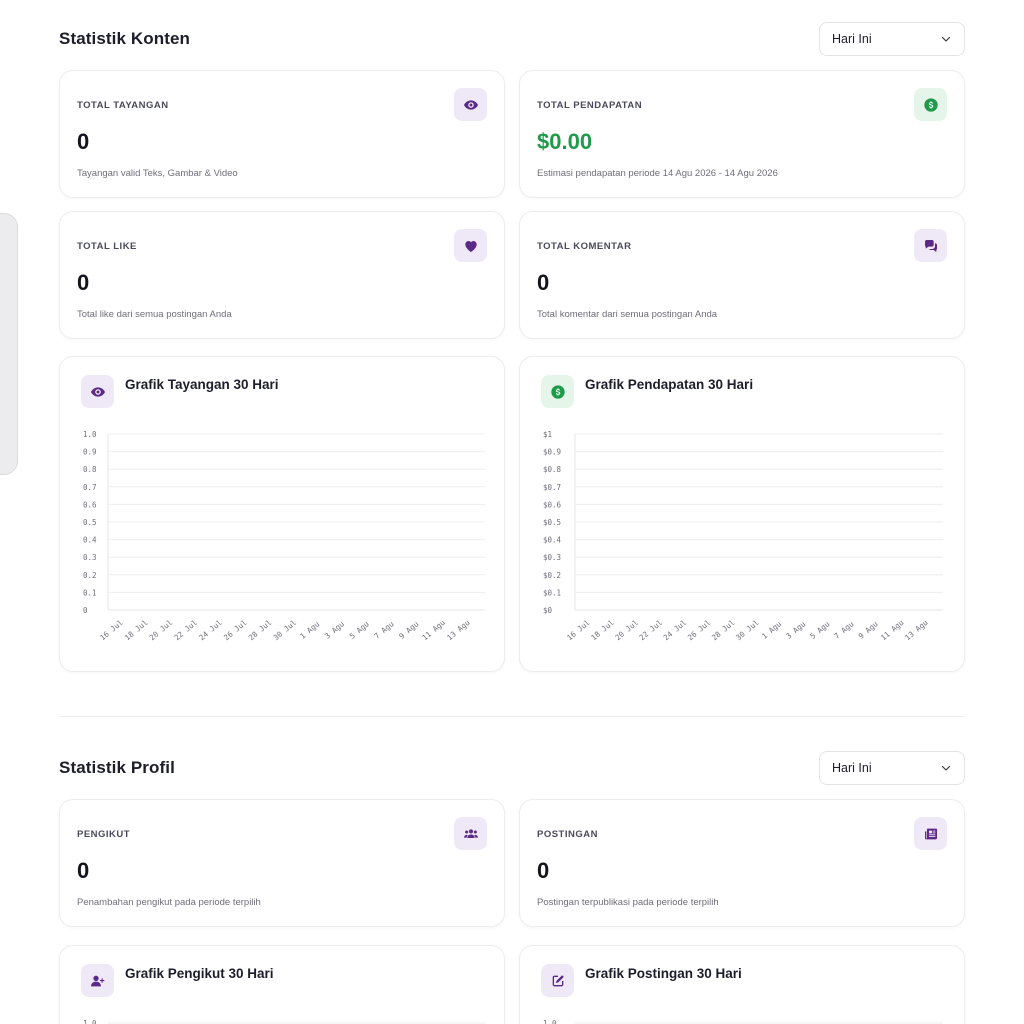 This screenshot has height=1024, width=1024. What do you see at coordinates (557, 980) in the screenshot?
I see `edit-icon` at bounding box center [557, 980].